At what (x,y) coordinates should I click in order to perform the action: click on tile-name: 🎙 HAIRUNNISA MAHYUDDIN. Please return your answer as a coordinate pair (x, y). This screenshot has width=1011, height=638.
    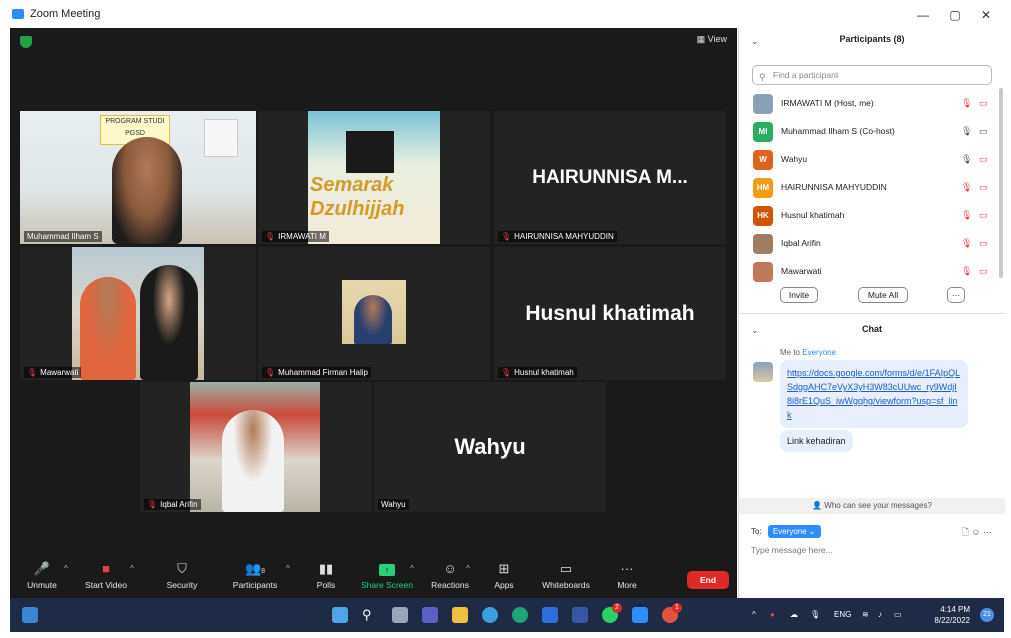
    Looking at the image, I should click on (557, 236).